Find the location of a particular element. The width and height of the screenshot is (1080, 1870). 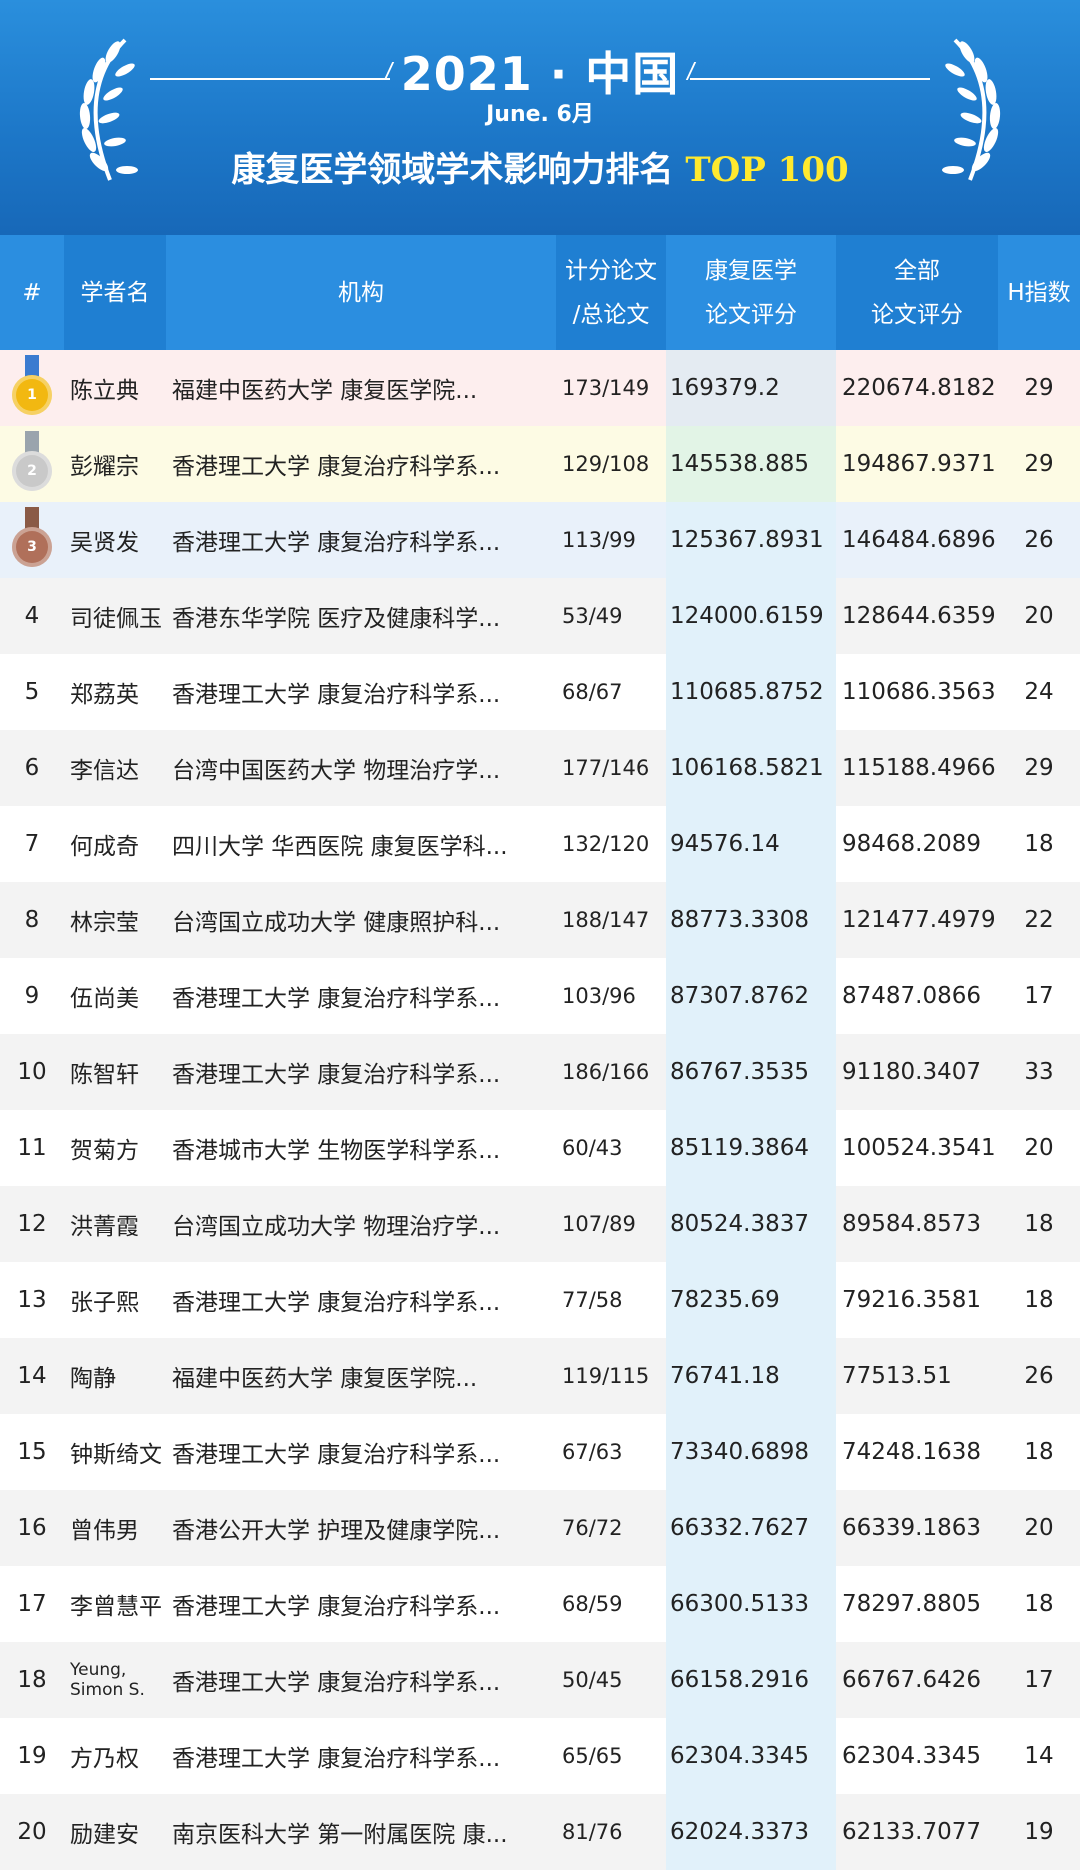

scholar-name: 林宗莹 is located at coordinates (115, 920).